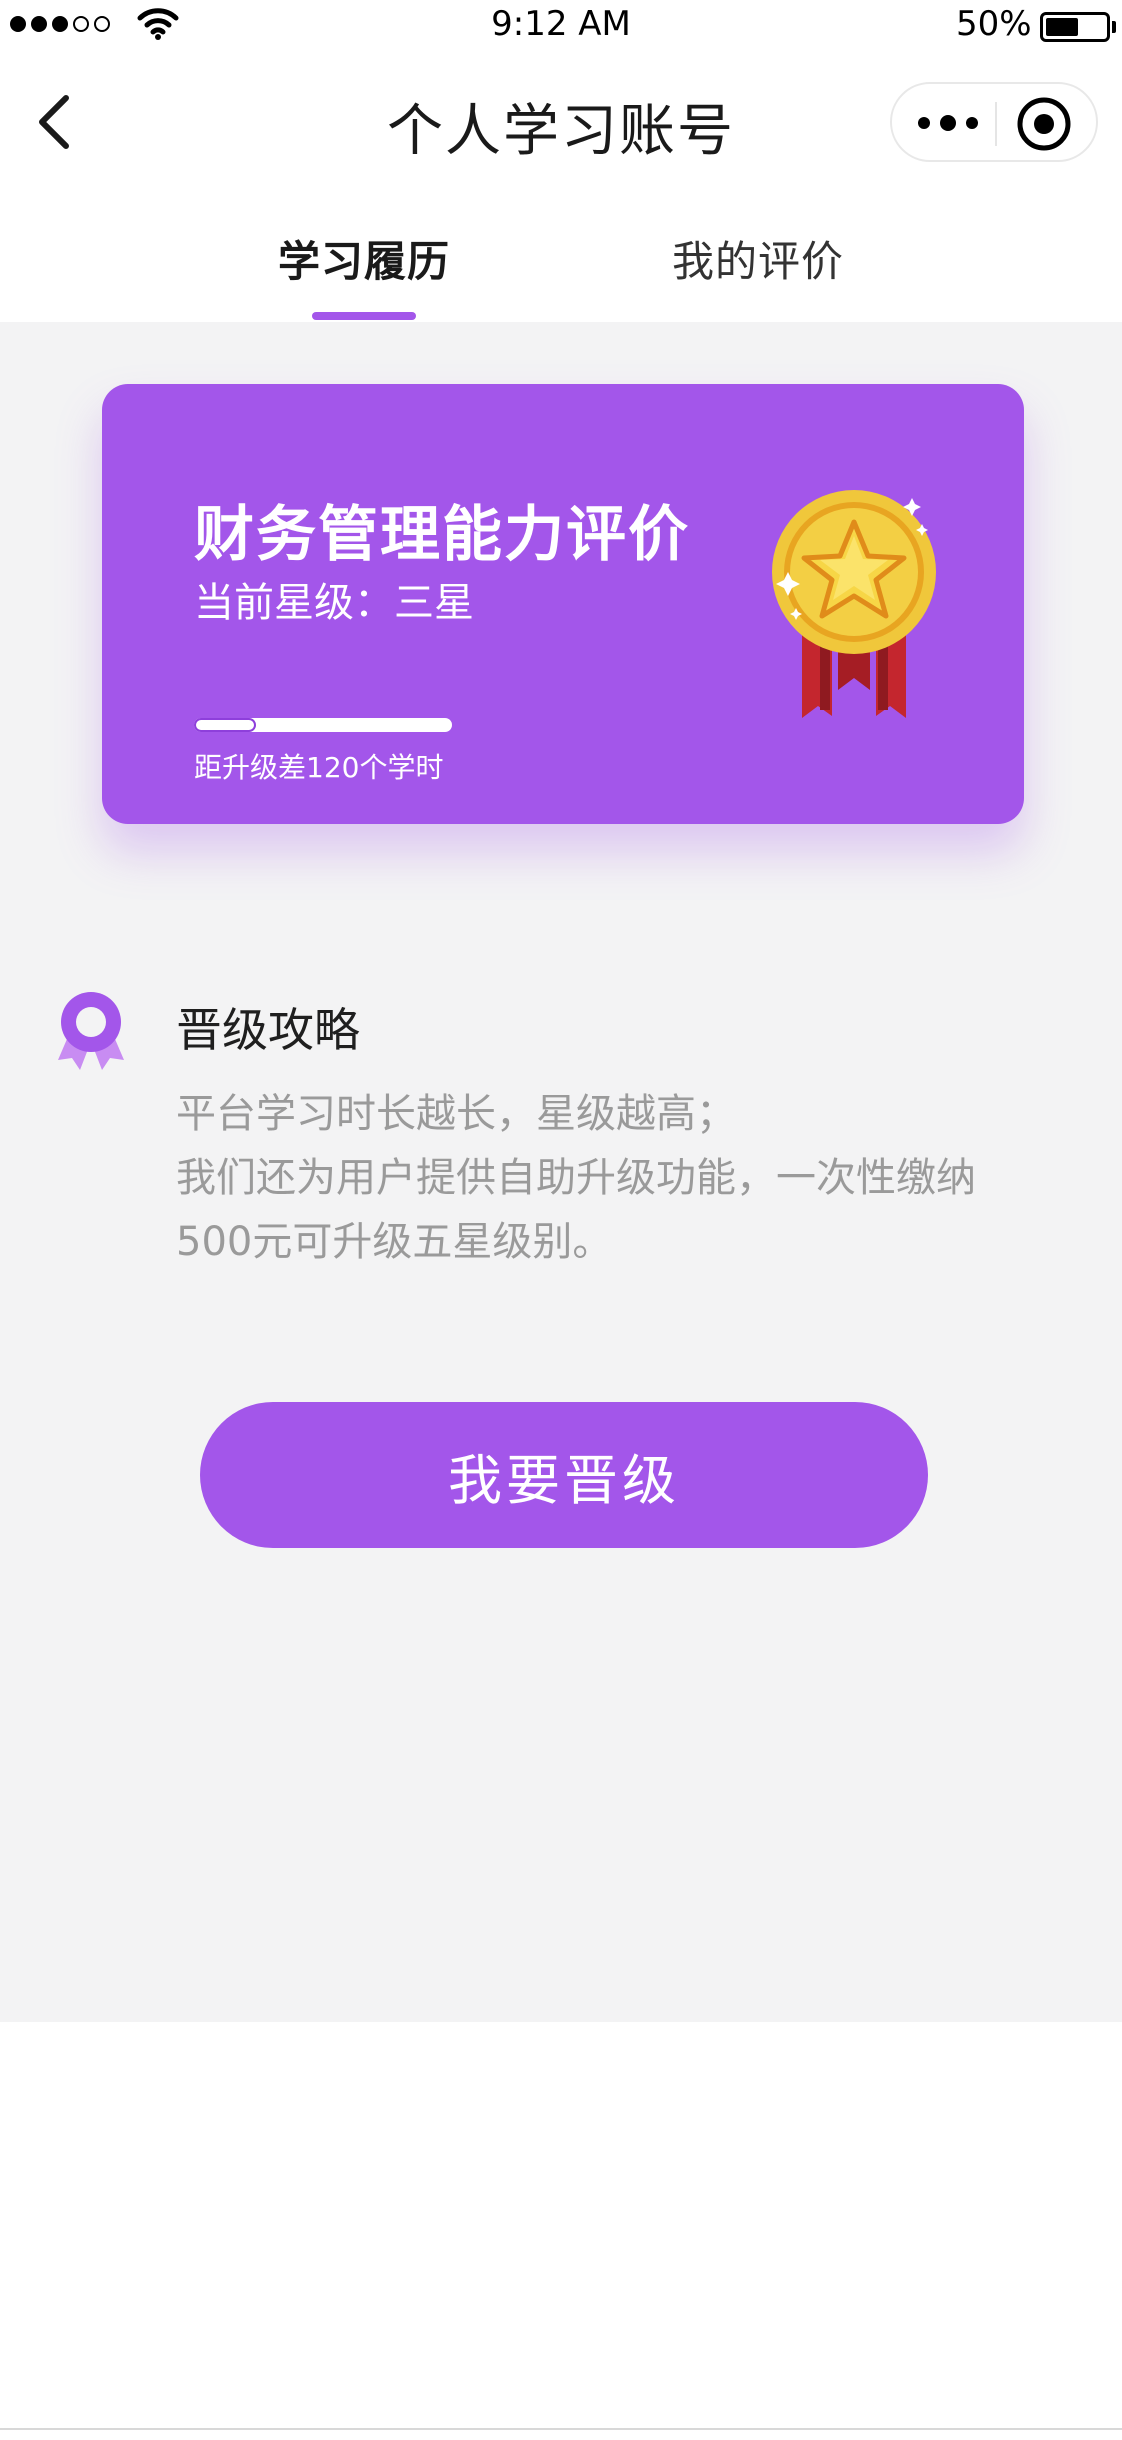 The image size is (1122, 2440). What do you see at coordinates (561, 256) in the screenshot?
I see `tab-bar: 学习履历 我的评价` at bounding box center [561, 256].